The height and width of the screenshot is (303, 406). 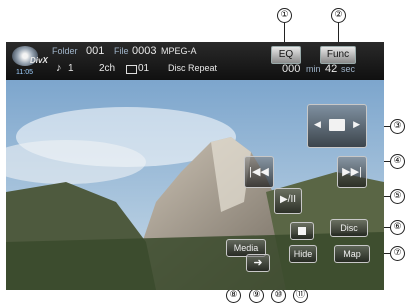 What do you see at coordinates (144, 68) in the screenshot?
I see `subtitle-value: 01` at bounding box center [144, 68].